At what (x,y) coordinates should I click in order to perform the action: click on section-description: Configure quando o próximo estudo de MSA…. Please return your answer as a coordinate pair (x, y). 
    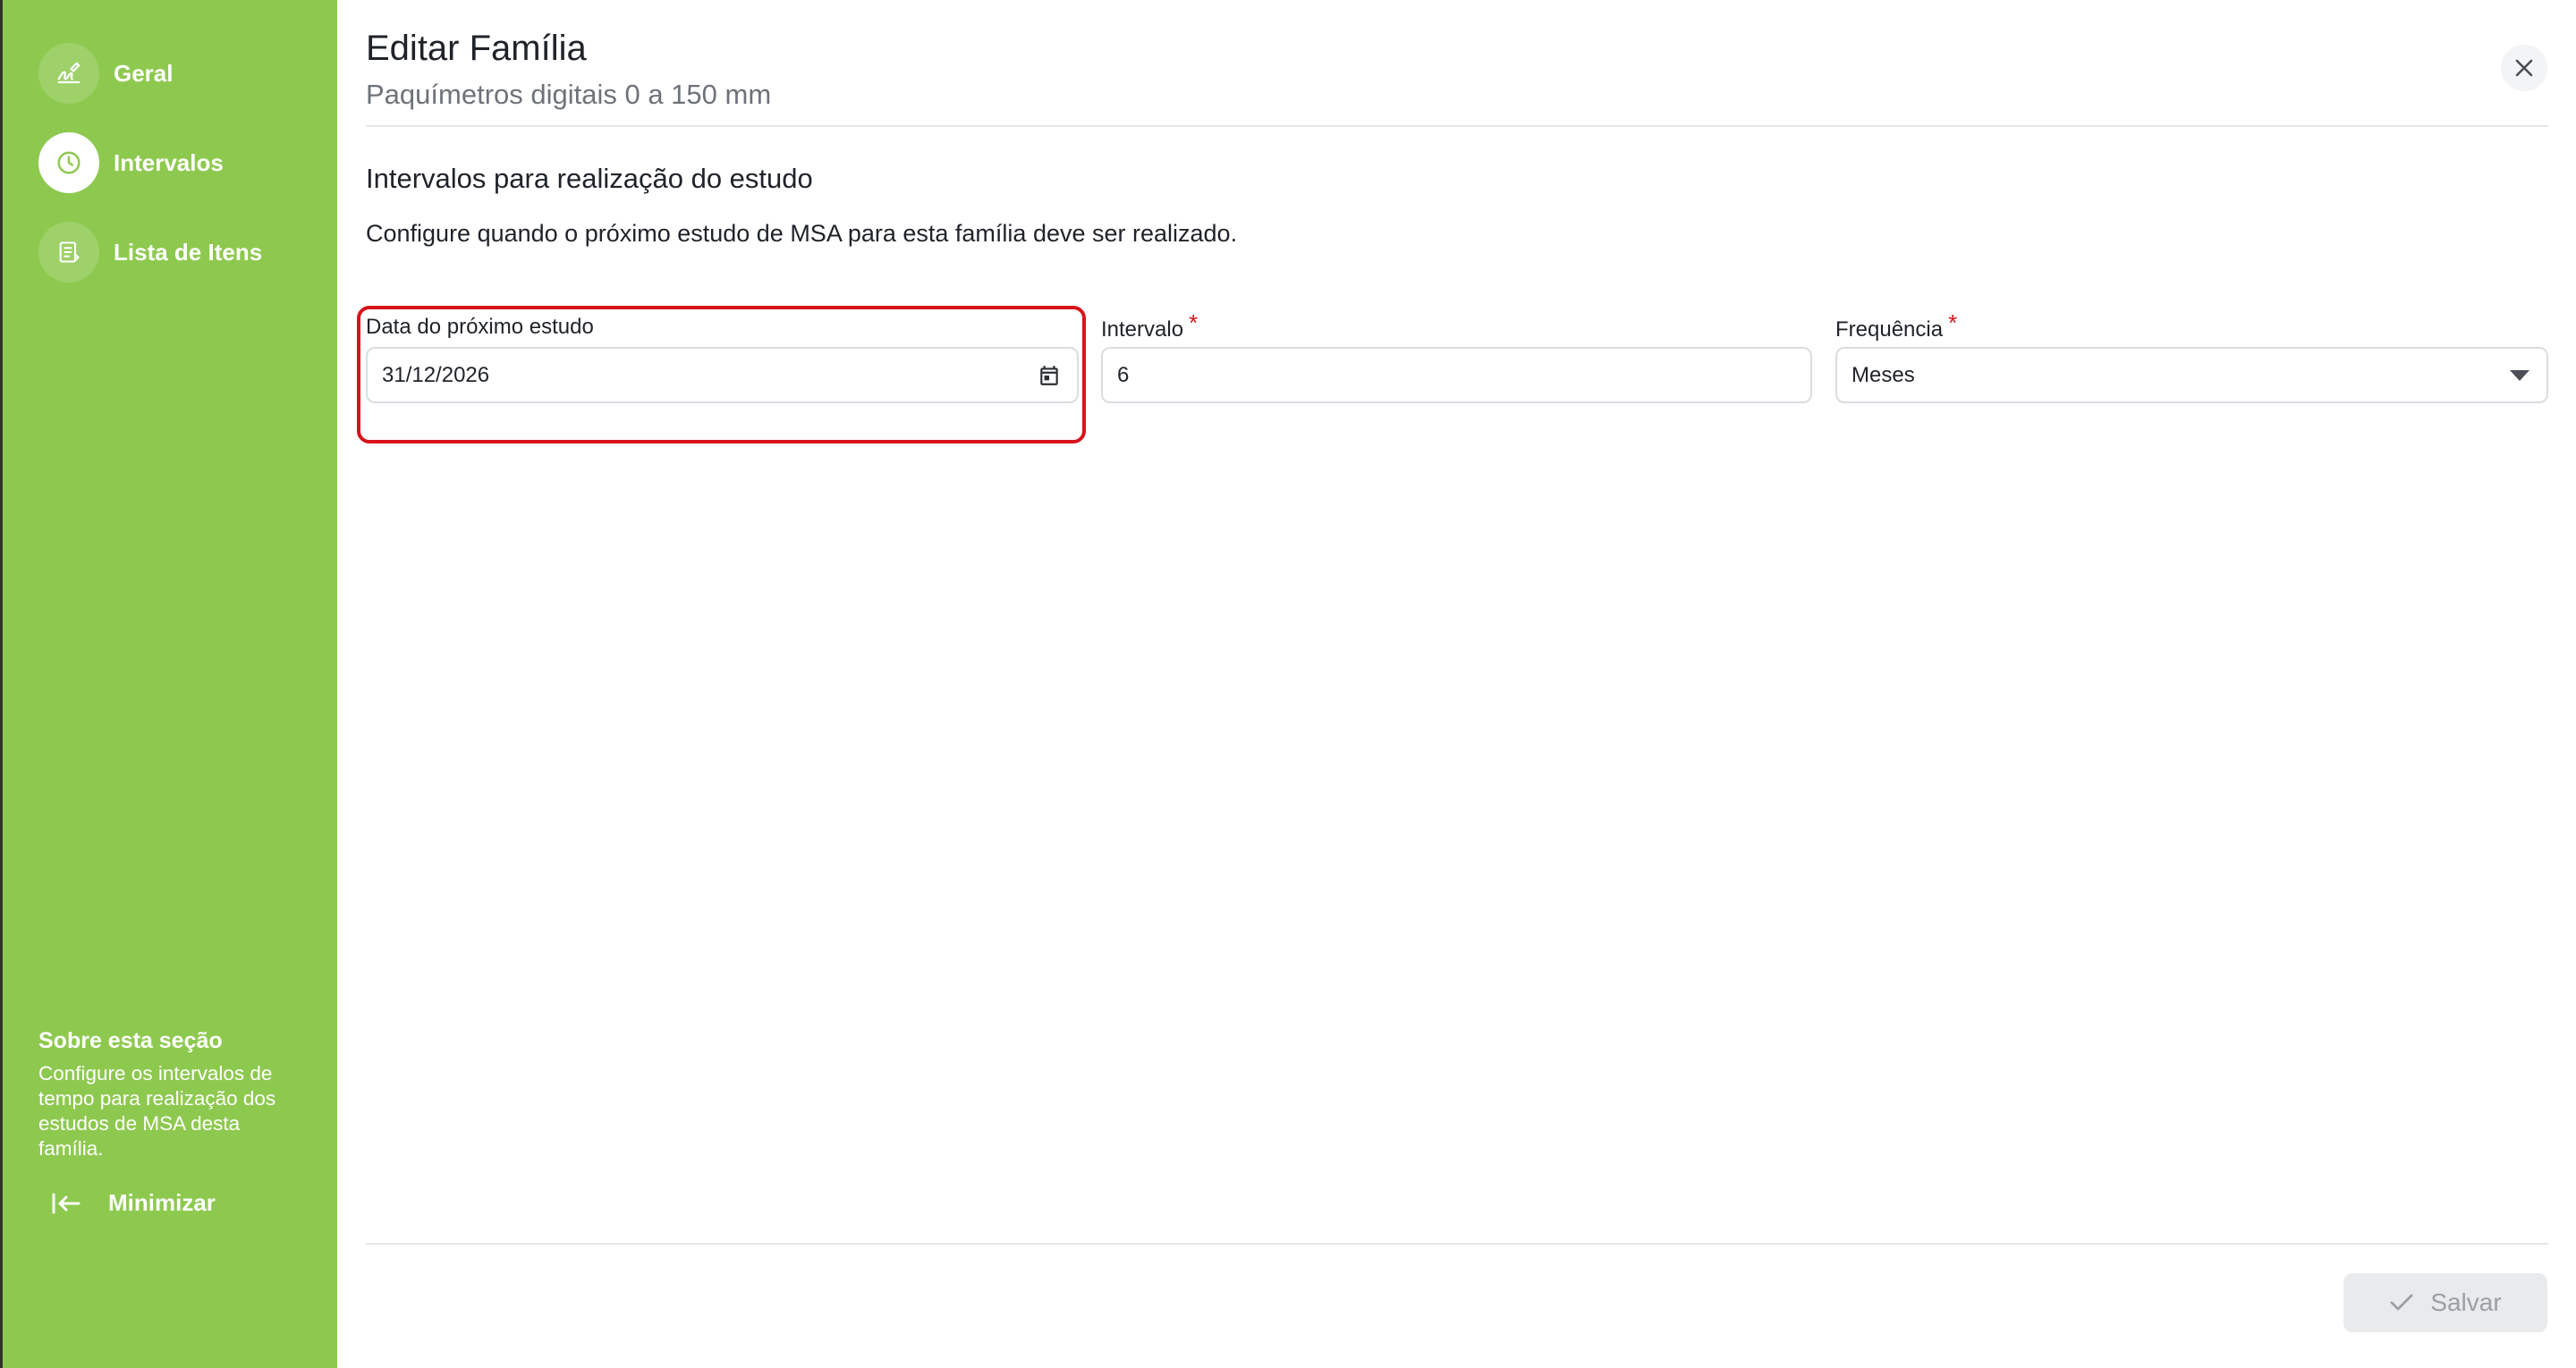
    Looking at the image, I should click on (802, 234).